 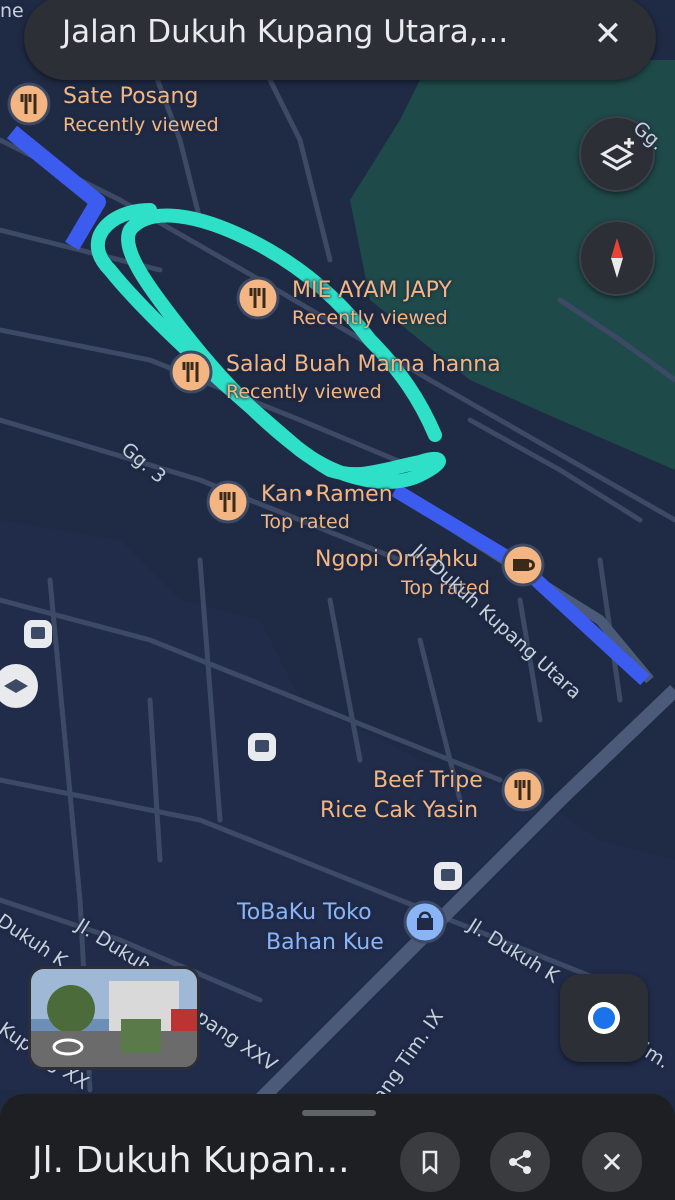 I want to click on my-location-icon, so click(x=604, y=1018).